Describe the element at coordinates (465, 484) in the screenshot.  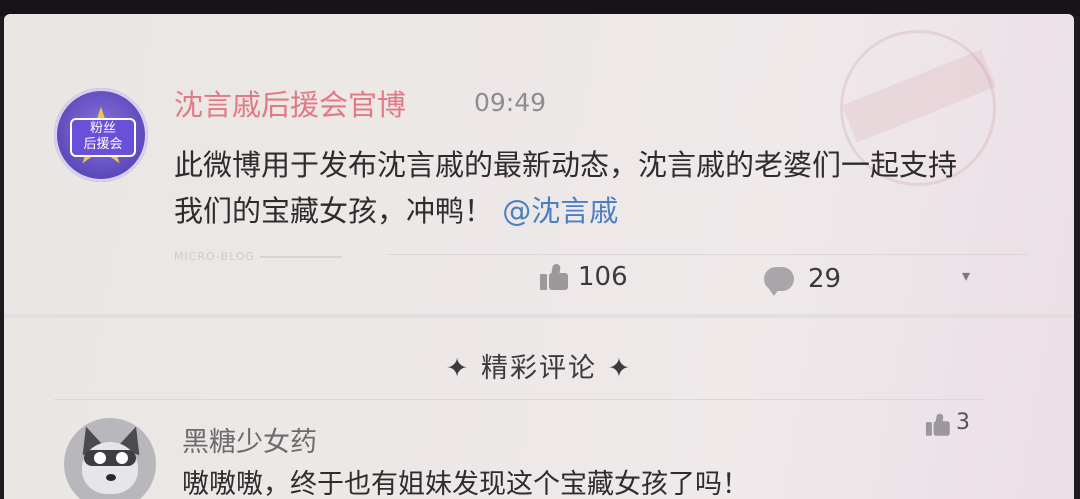
I see `comment-text: 嗷嗷嗷，终于也有姐妹发现这个宝藏女孩了吗！` at that location.